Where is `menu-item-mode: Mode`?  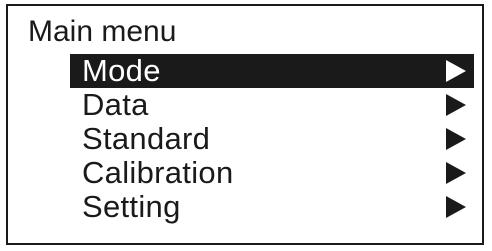 menu-item-mode: Mode is located at coordinates (272, 71).